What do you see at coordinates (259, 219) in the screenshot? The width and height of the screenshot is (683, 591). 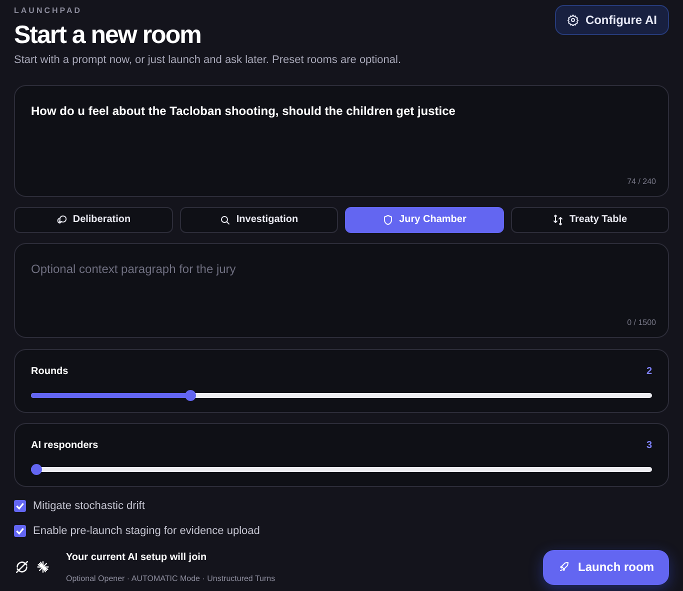 I see `preset-tab: Investigation` at bounding box center [259, 219].